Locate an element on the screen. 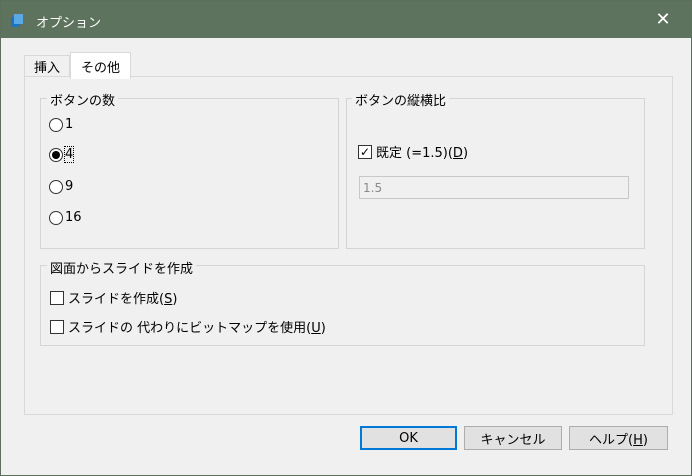  window-title: オプション is located at coordinates (69, 23).